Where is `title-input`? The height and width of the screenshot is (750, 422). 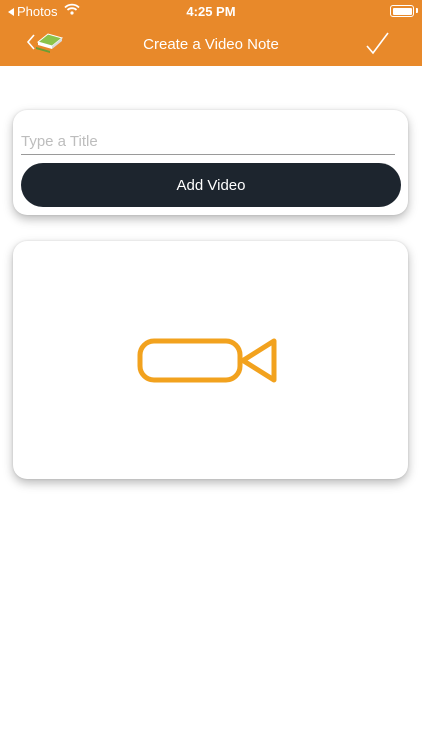
title-input is located at coordinates (208, 141).